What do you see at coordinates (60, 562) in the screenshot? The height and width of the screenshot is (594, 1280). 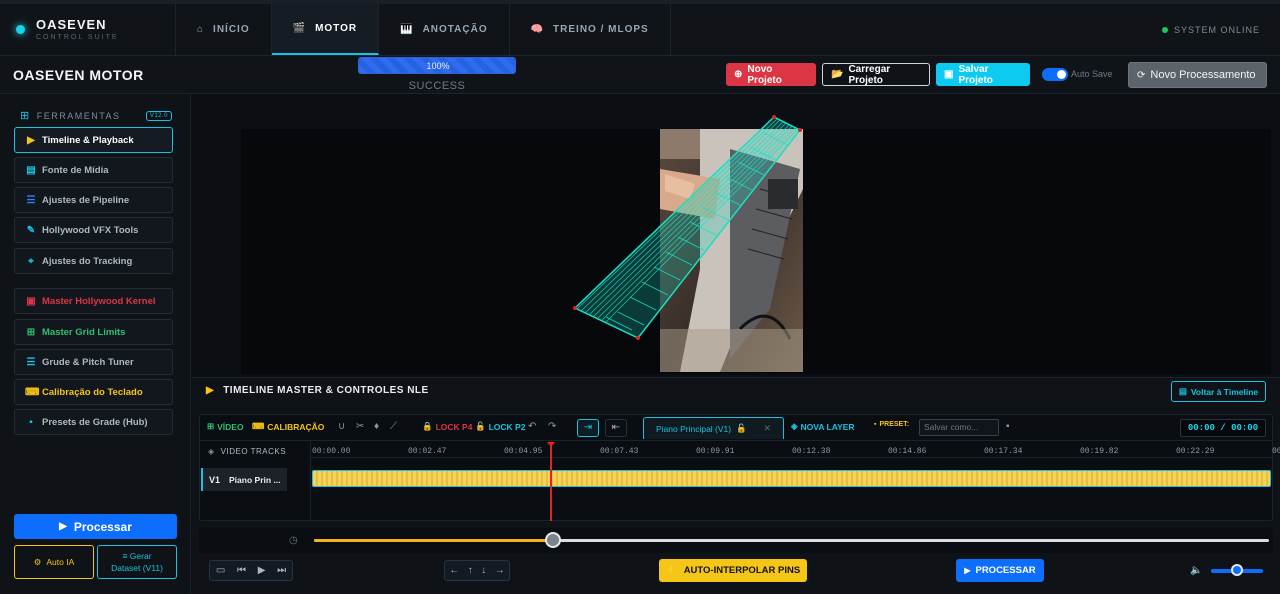 I see `auto-ia-label: Auto IA` at bounding box center [60, 562].